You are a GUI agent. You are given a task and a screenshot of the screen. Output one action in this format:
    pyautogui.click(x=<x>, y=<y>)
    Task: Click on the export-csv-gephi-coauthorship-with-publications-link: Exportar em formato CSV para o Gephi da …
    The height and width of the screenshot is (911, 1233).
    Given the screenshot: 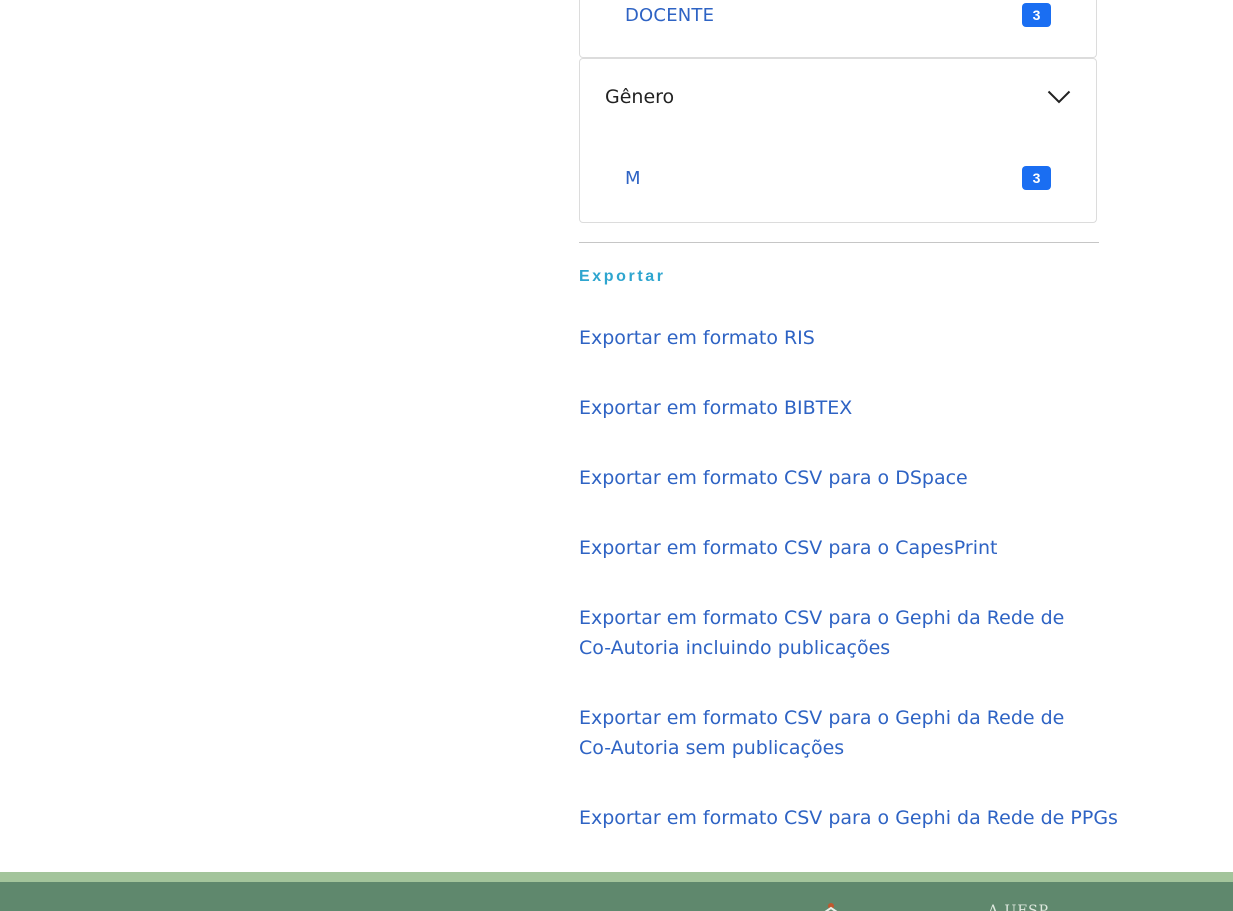 What is the action you would take?
    pyautogui.click(x=839, y=633)
    